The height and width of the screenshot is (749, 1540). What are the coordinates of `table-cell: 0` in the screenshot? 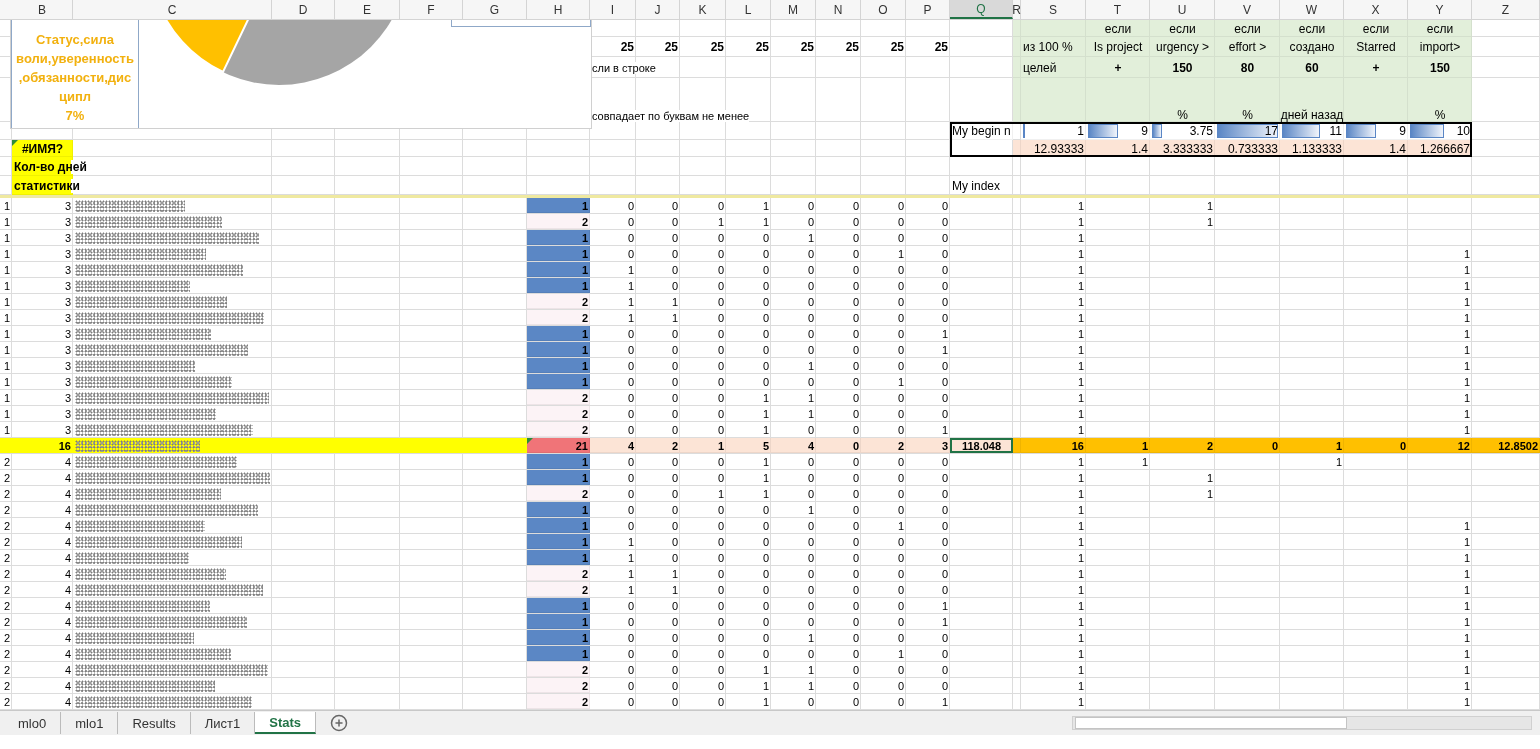 It's located at (838, 445).